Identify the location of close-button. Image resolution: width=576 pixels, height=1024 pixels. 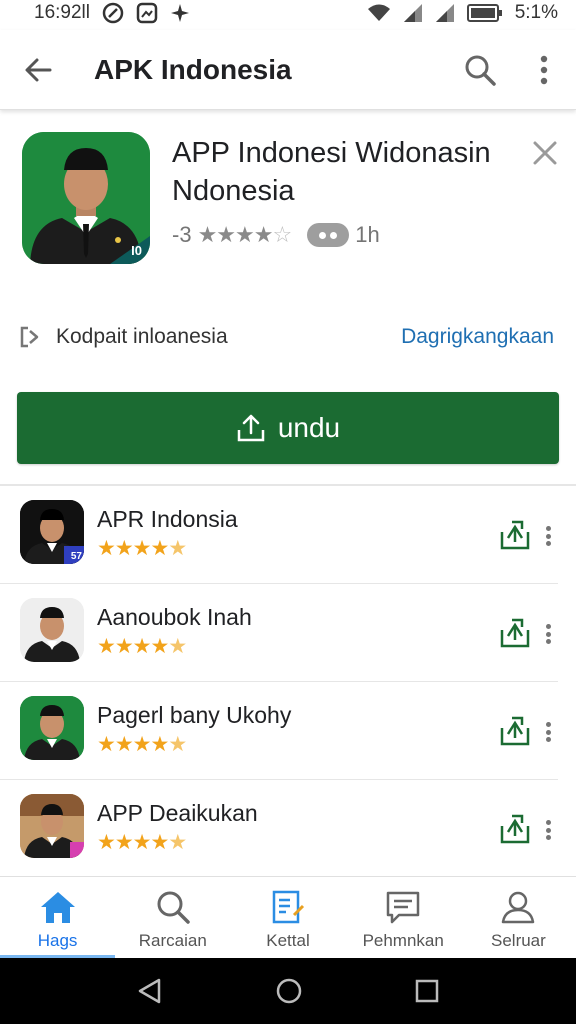
(545, 153).